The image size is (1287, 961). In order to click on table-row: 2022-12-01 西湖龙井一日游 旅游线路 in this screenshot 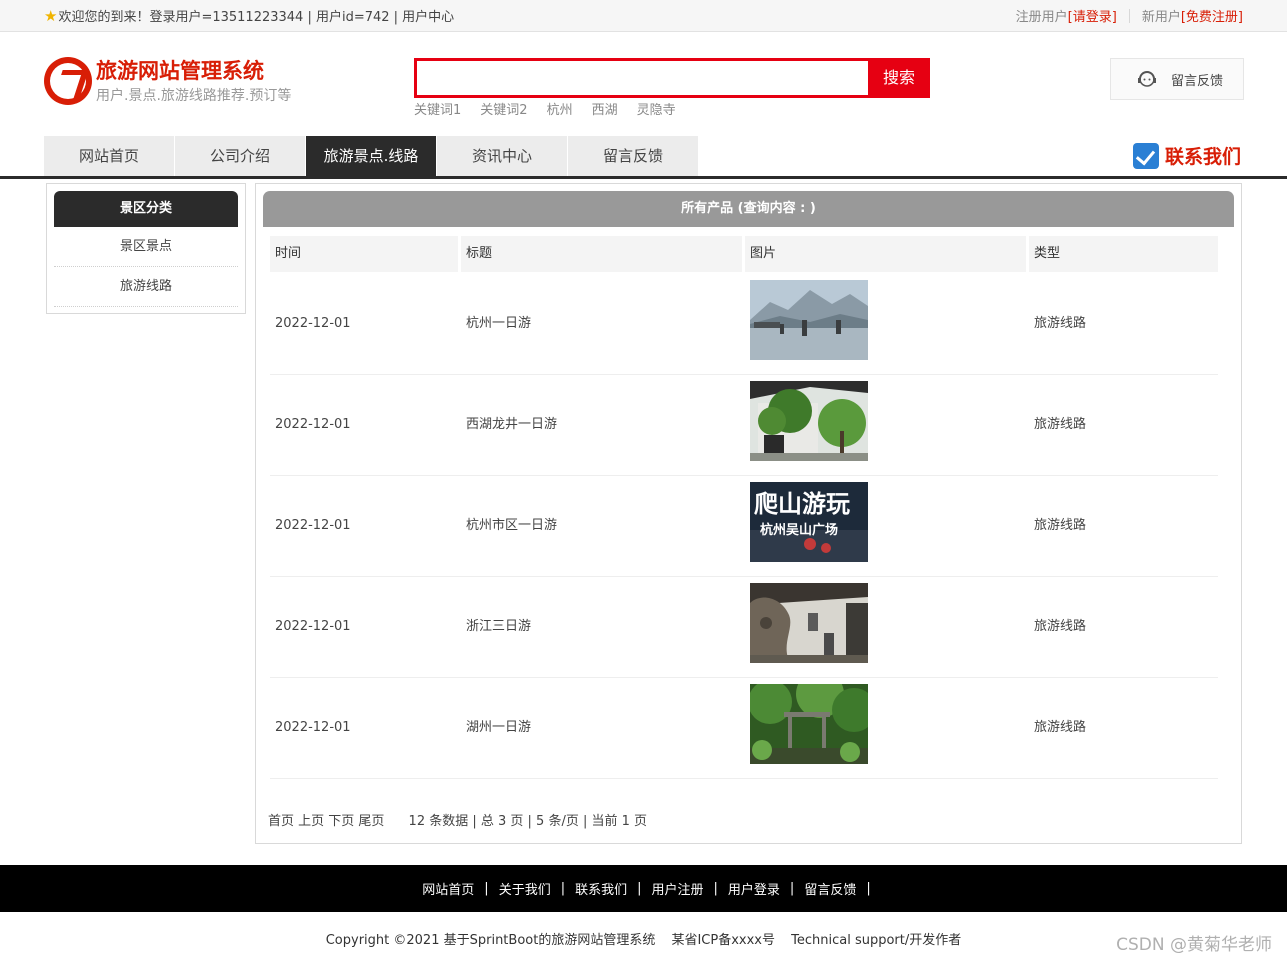, I will do `click(744, 425)`.